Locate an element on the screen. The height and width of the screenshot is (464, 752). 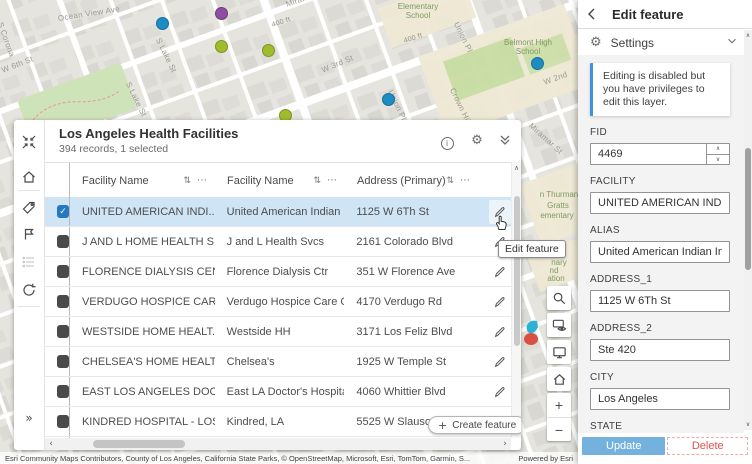
address1-input is located at coordinates (660, 301).